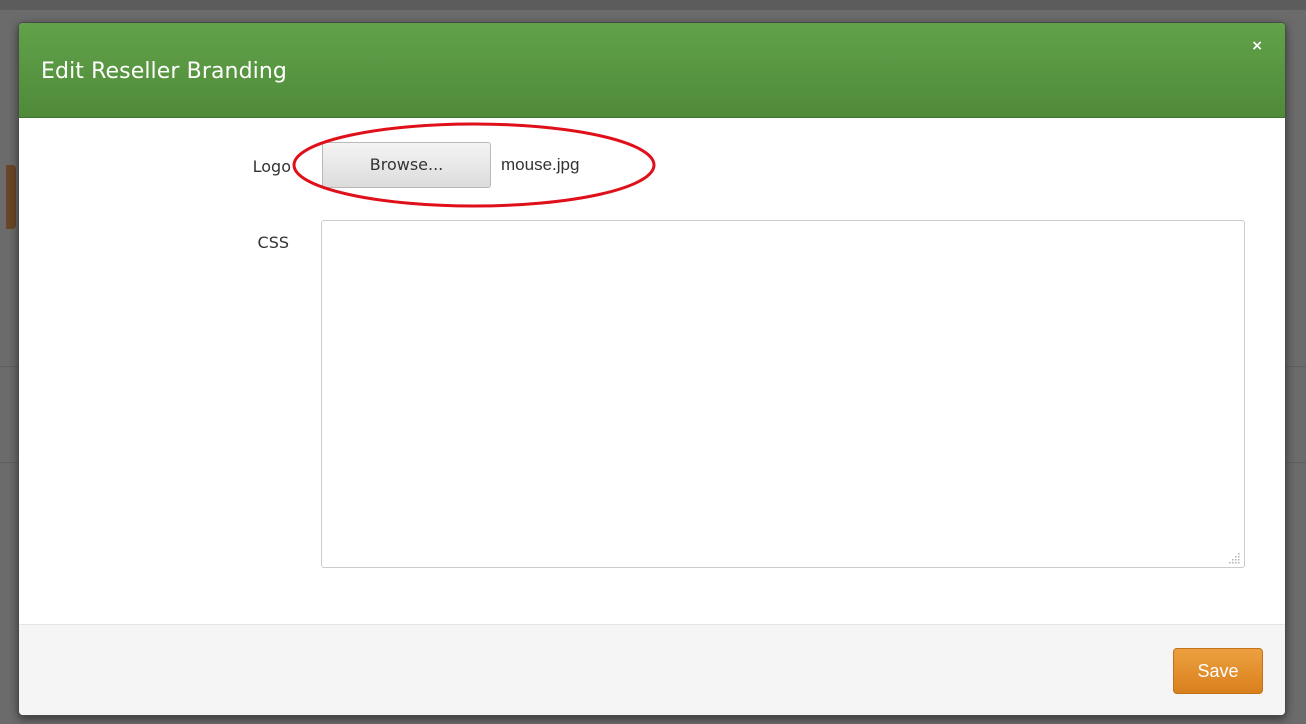  I want to click on save-button: Save, so click(1218, 671).